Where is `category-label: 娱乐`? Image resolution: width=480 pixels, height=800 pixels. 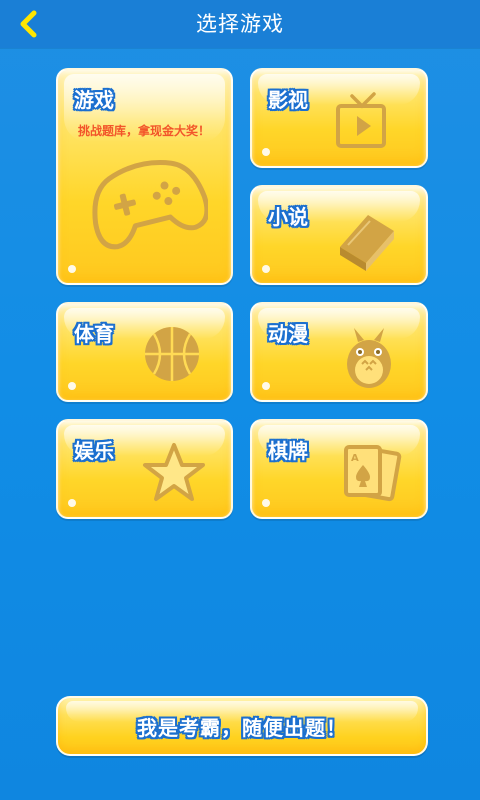
category-label: 娱乐 is located at coordinates (94, 451).